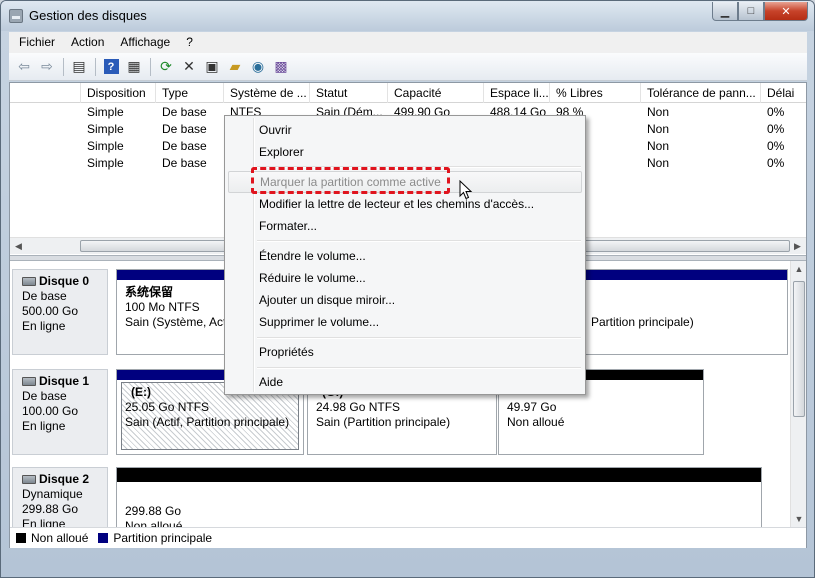 This screenshot has width=815, height=578. I want to click on column-percent-free: % Libres, so click(595, 93).